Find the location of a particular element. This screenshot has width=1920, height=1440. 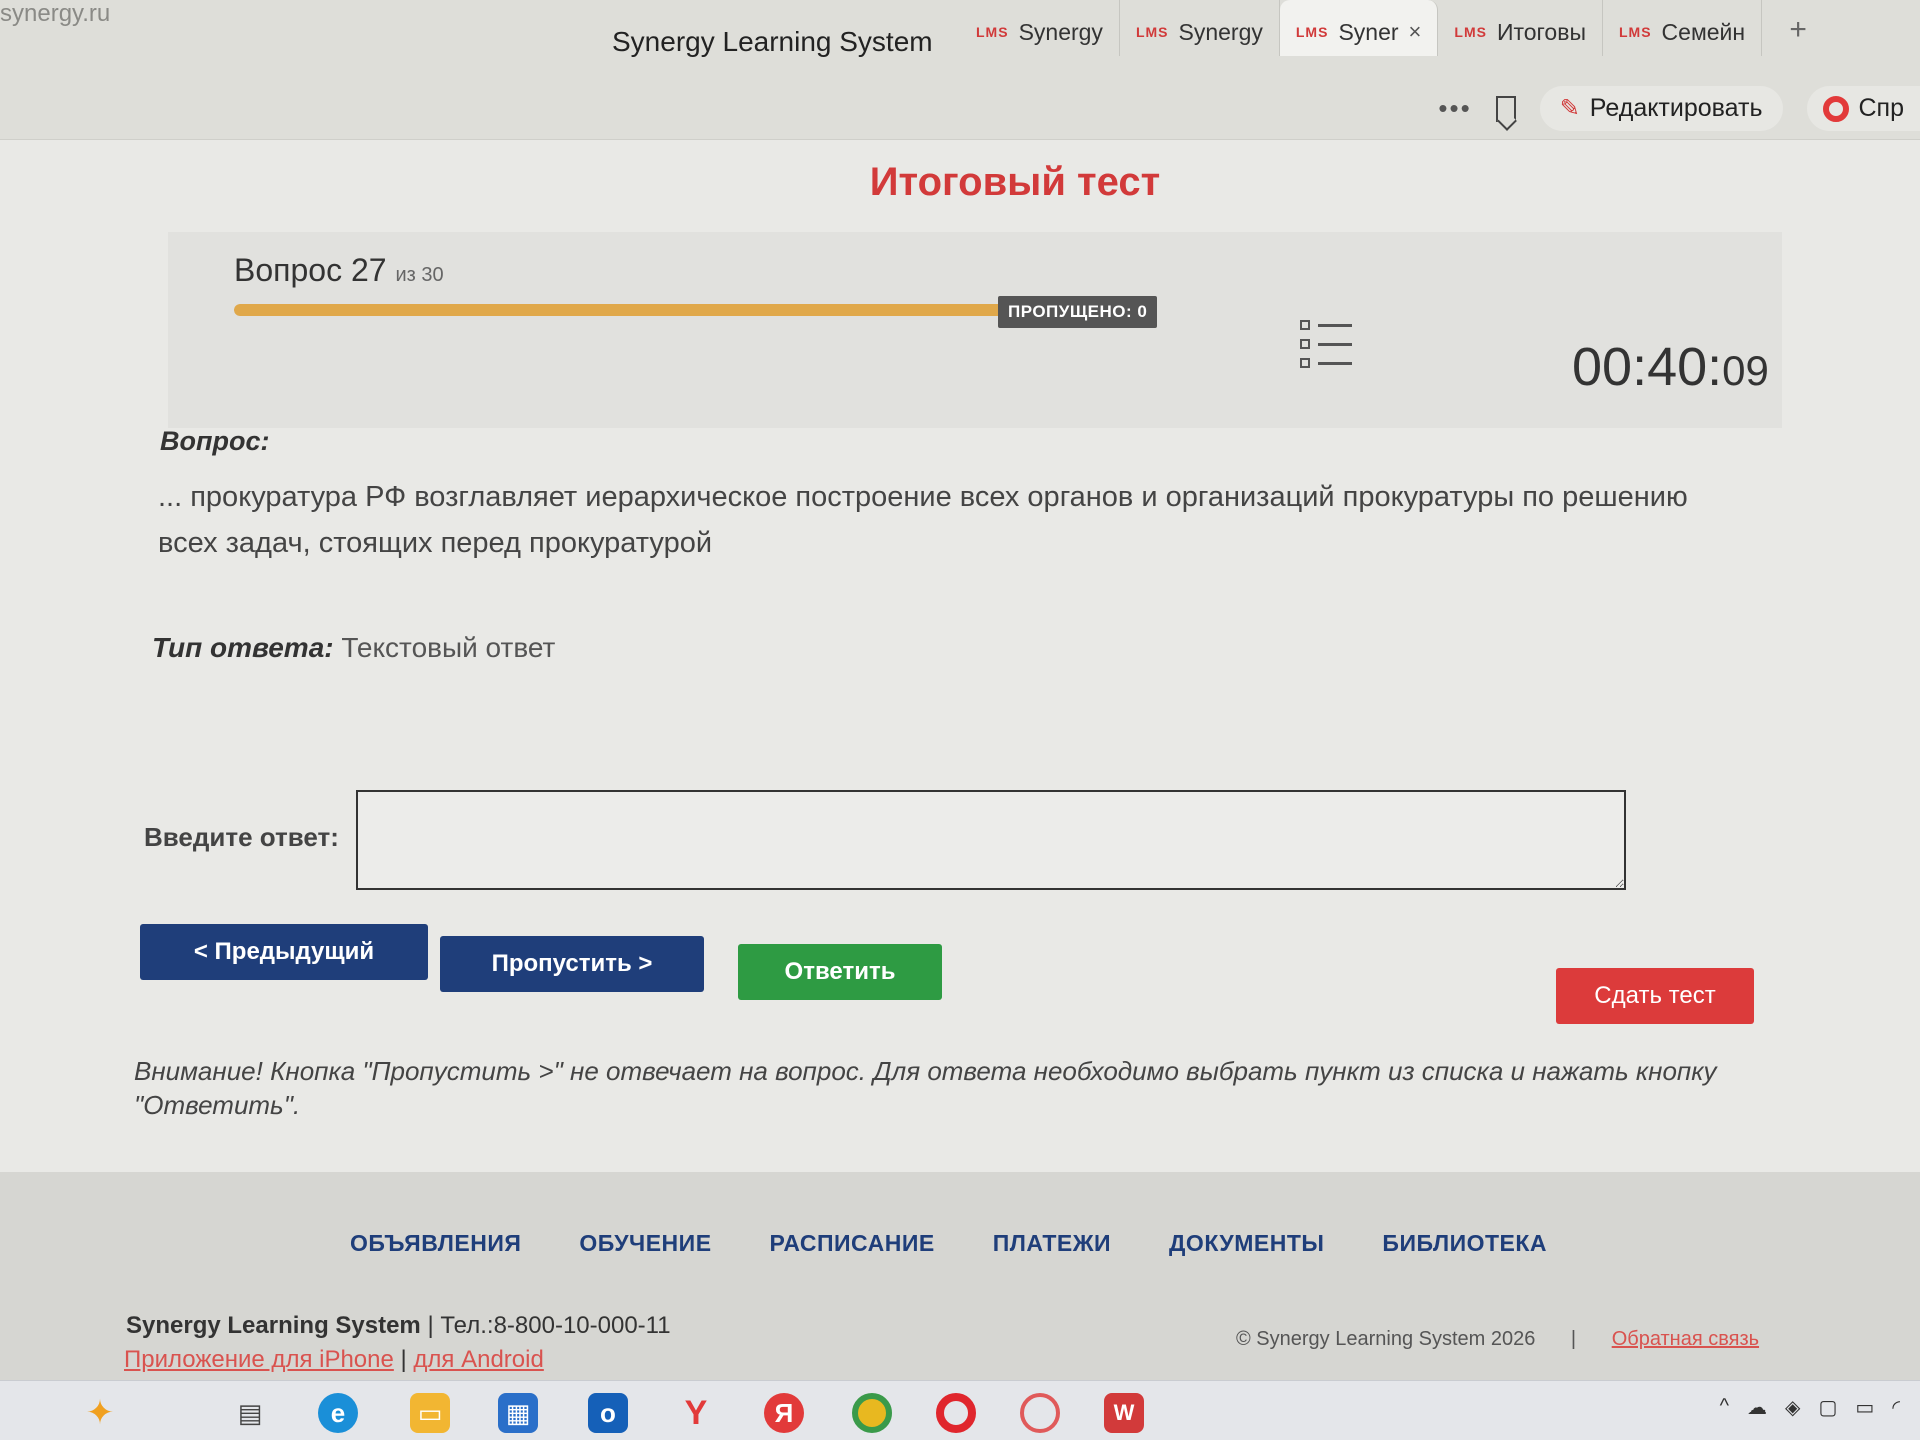

opera-icon is located at coordinates (956, 1413).